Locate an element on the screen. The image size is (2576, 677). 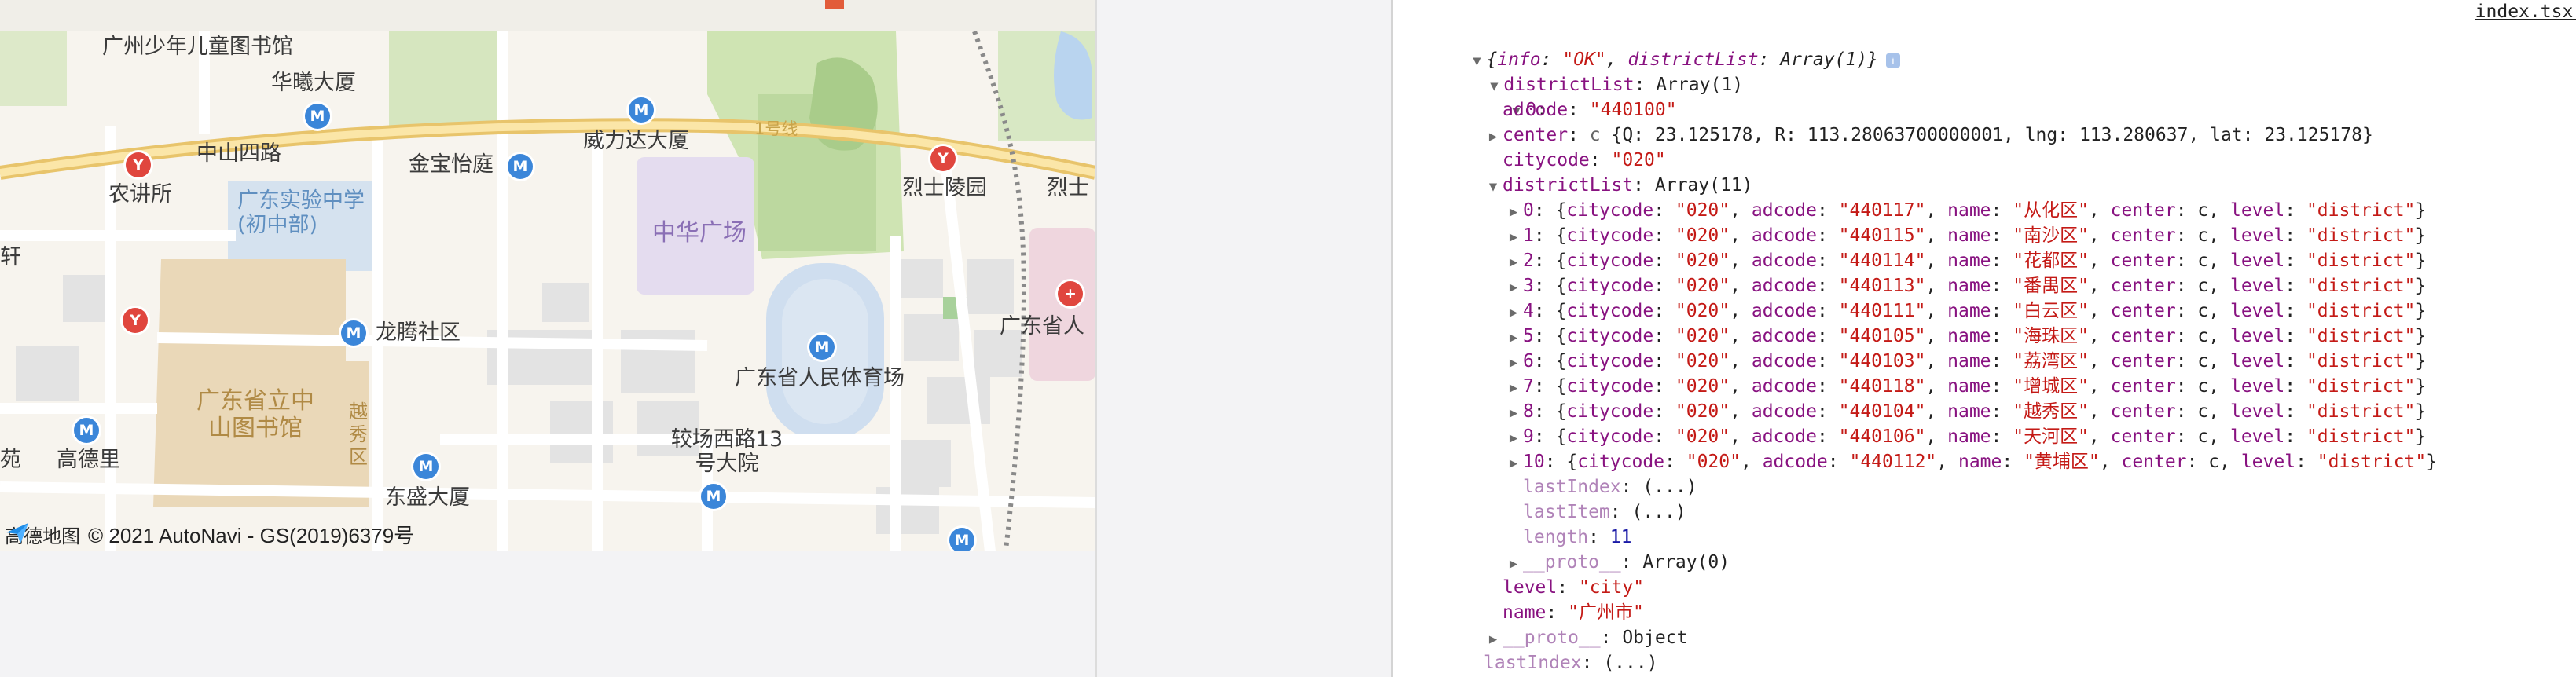
prop-last-item: lastItem: (...) is located at coordinates (1604, 512).